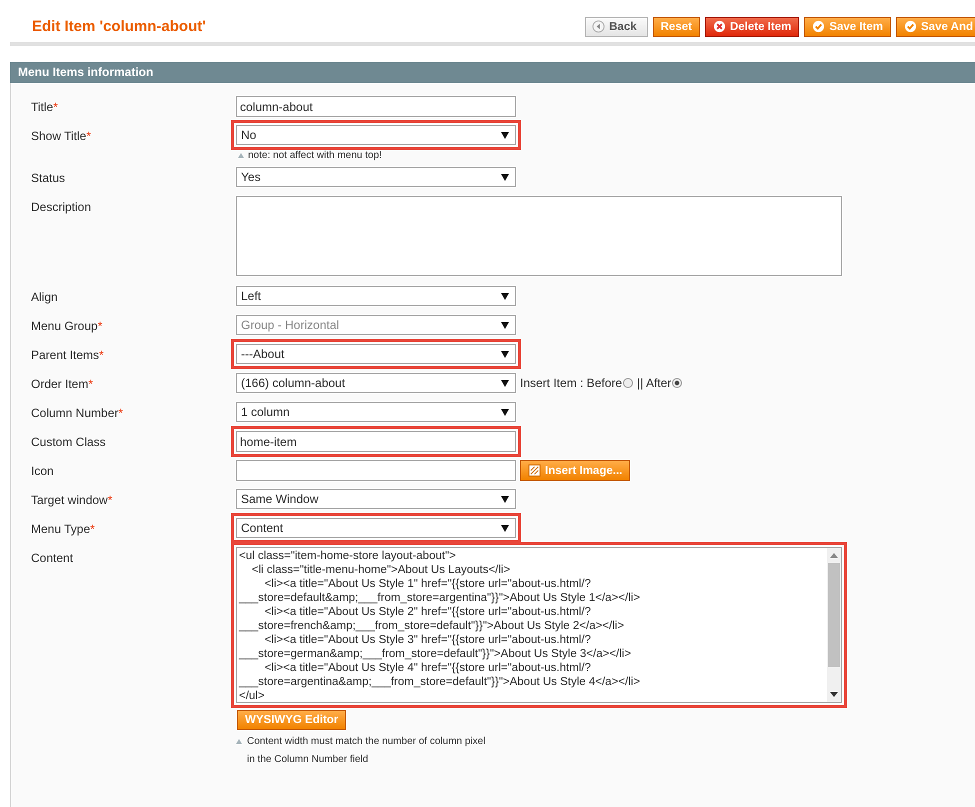 The height and width of the screenshot is (807, 975). Describe the element at coordinates (61, 207) in the screenshot. I see `field-label: Description` at that location.